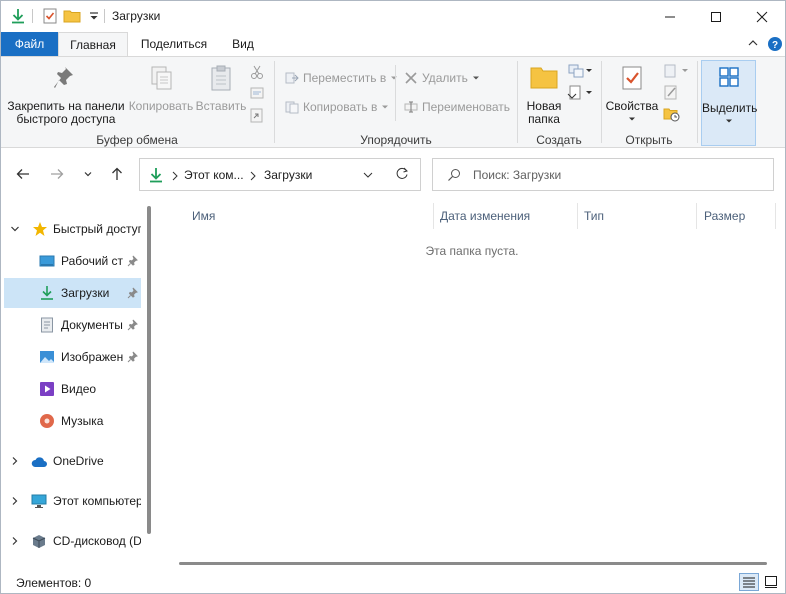 The image size is (786, 594). Describe the element at coordinates (670, 16) in the screenshot. I see `minimize-button` at that location.